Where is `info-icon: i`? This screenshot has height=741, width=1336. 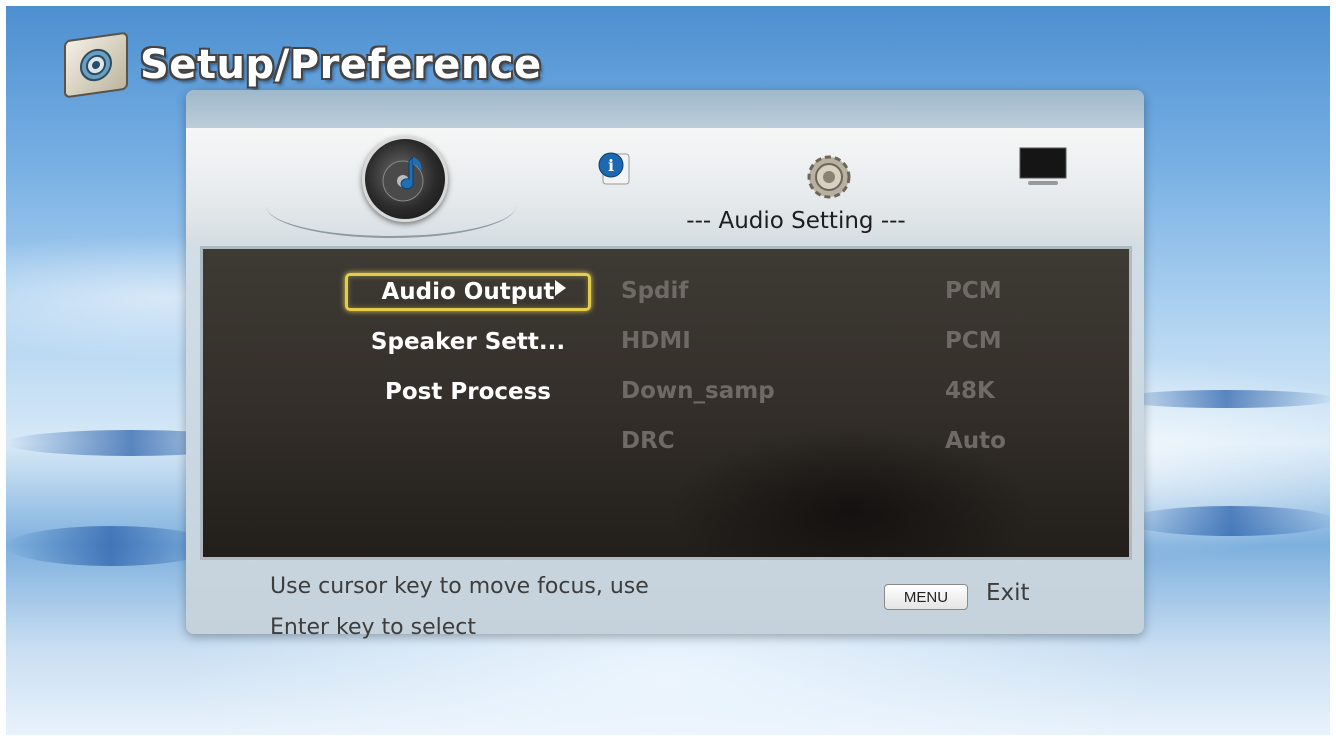 info-icon: i is located at coordinates (614, 168).